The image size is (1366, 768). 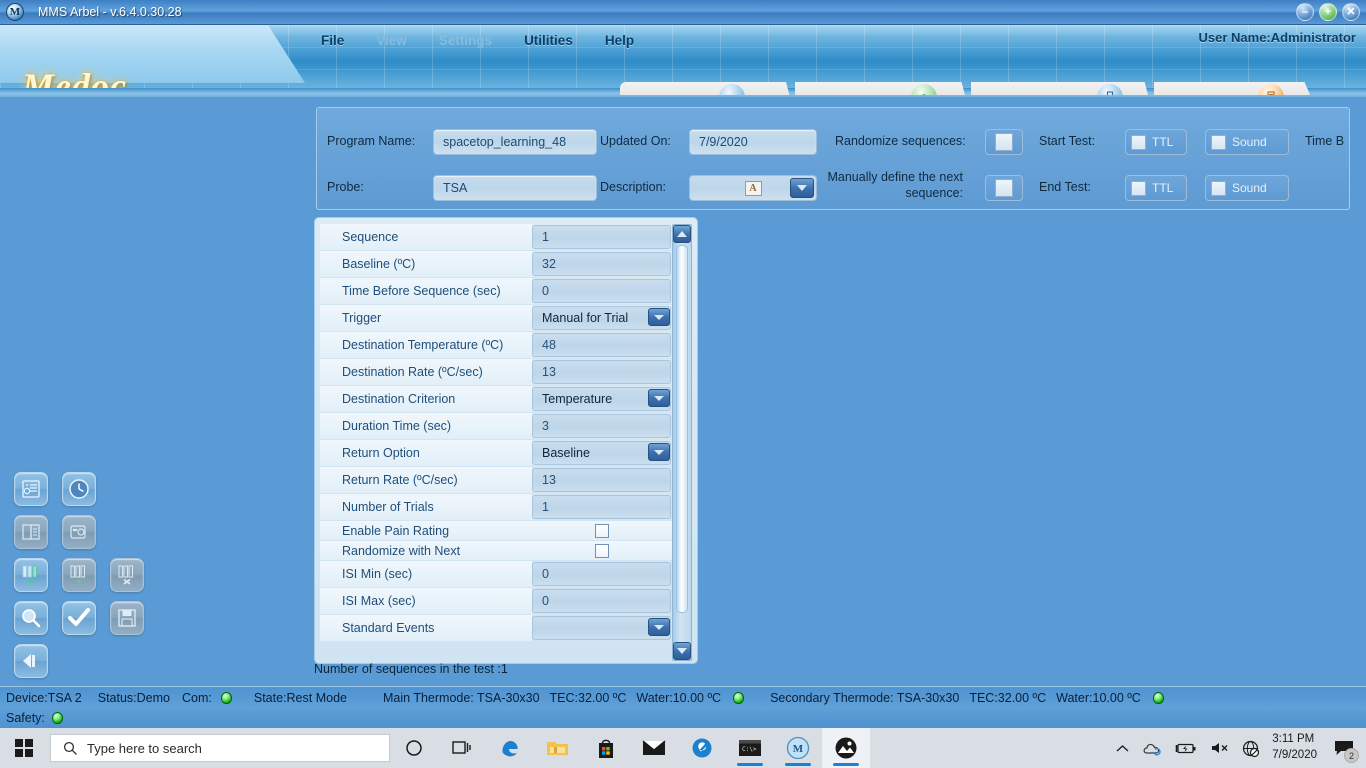 What do you see at coordinates (79, 618) in the screenshot?
I see `approve-icon` at bounding box center [79, 618].